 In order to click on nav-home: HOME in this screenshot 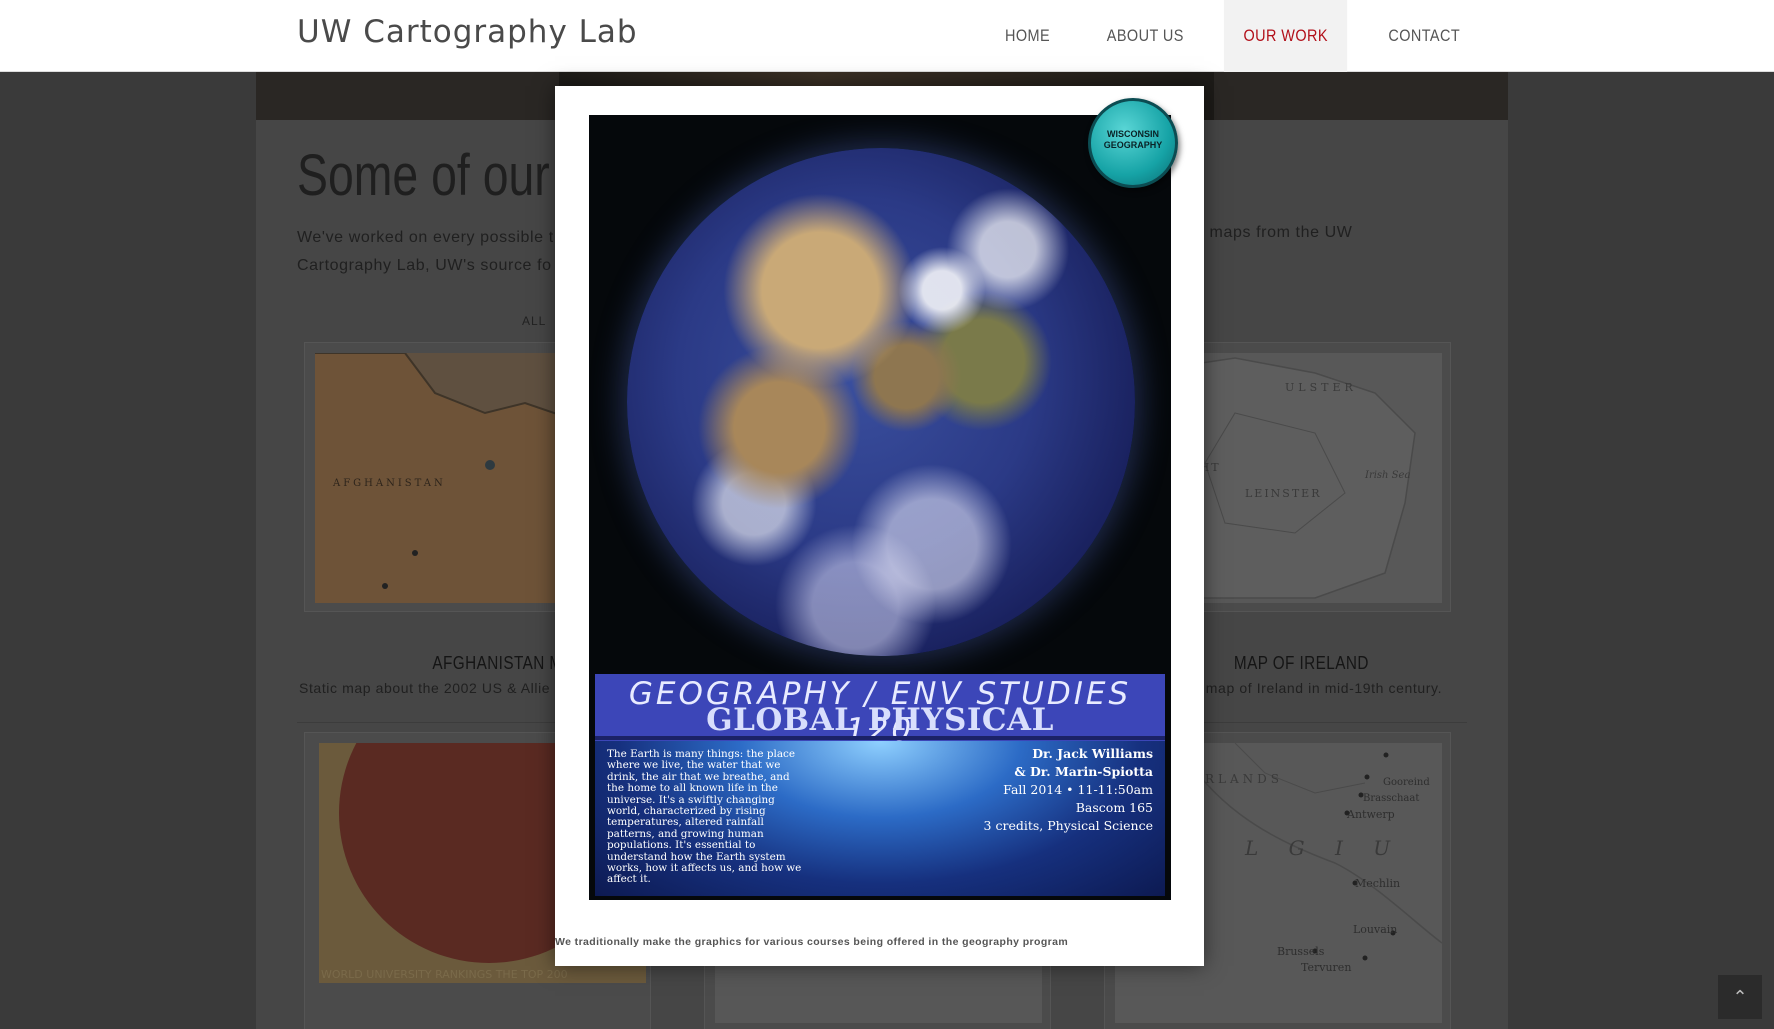, I will do `click(1027, 36)`.